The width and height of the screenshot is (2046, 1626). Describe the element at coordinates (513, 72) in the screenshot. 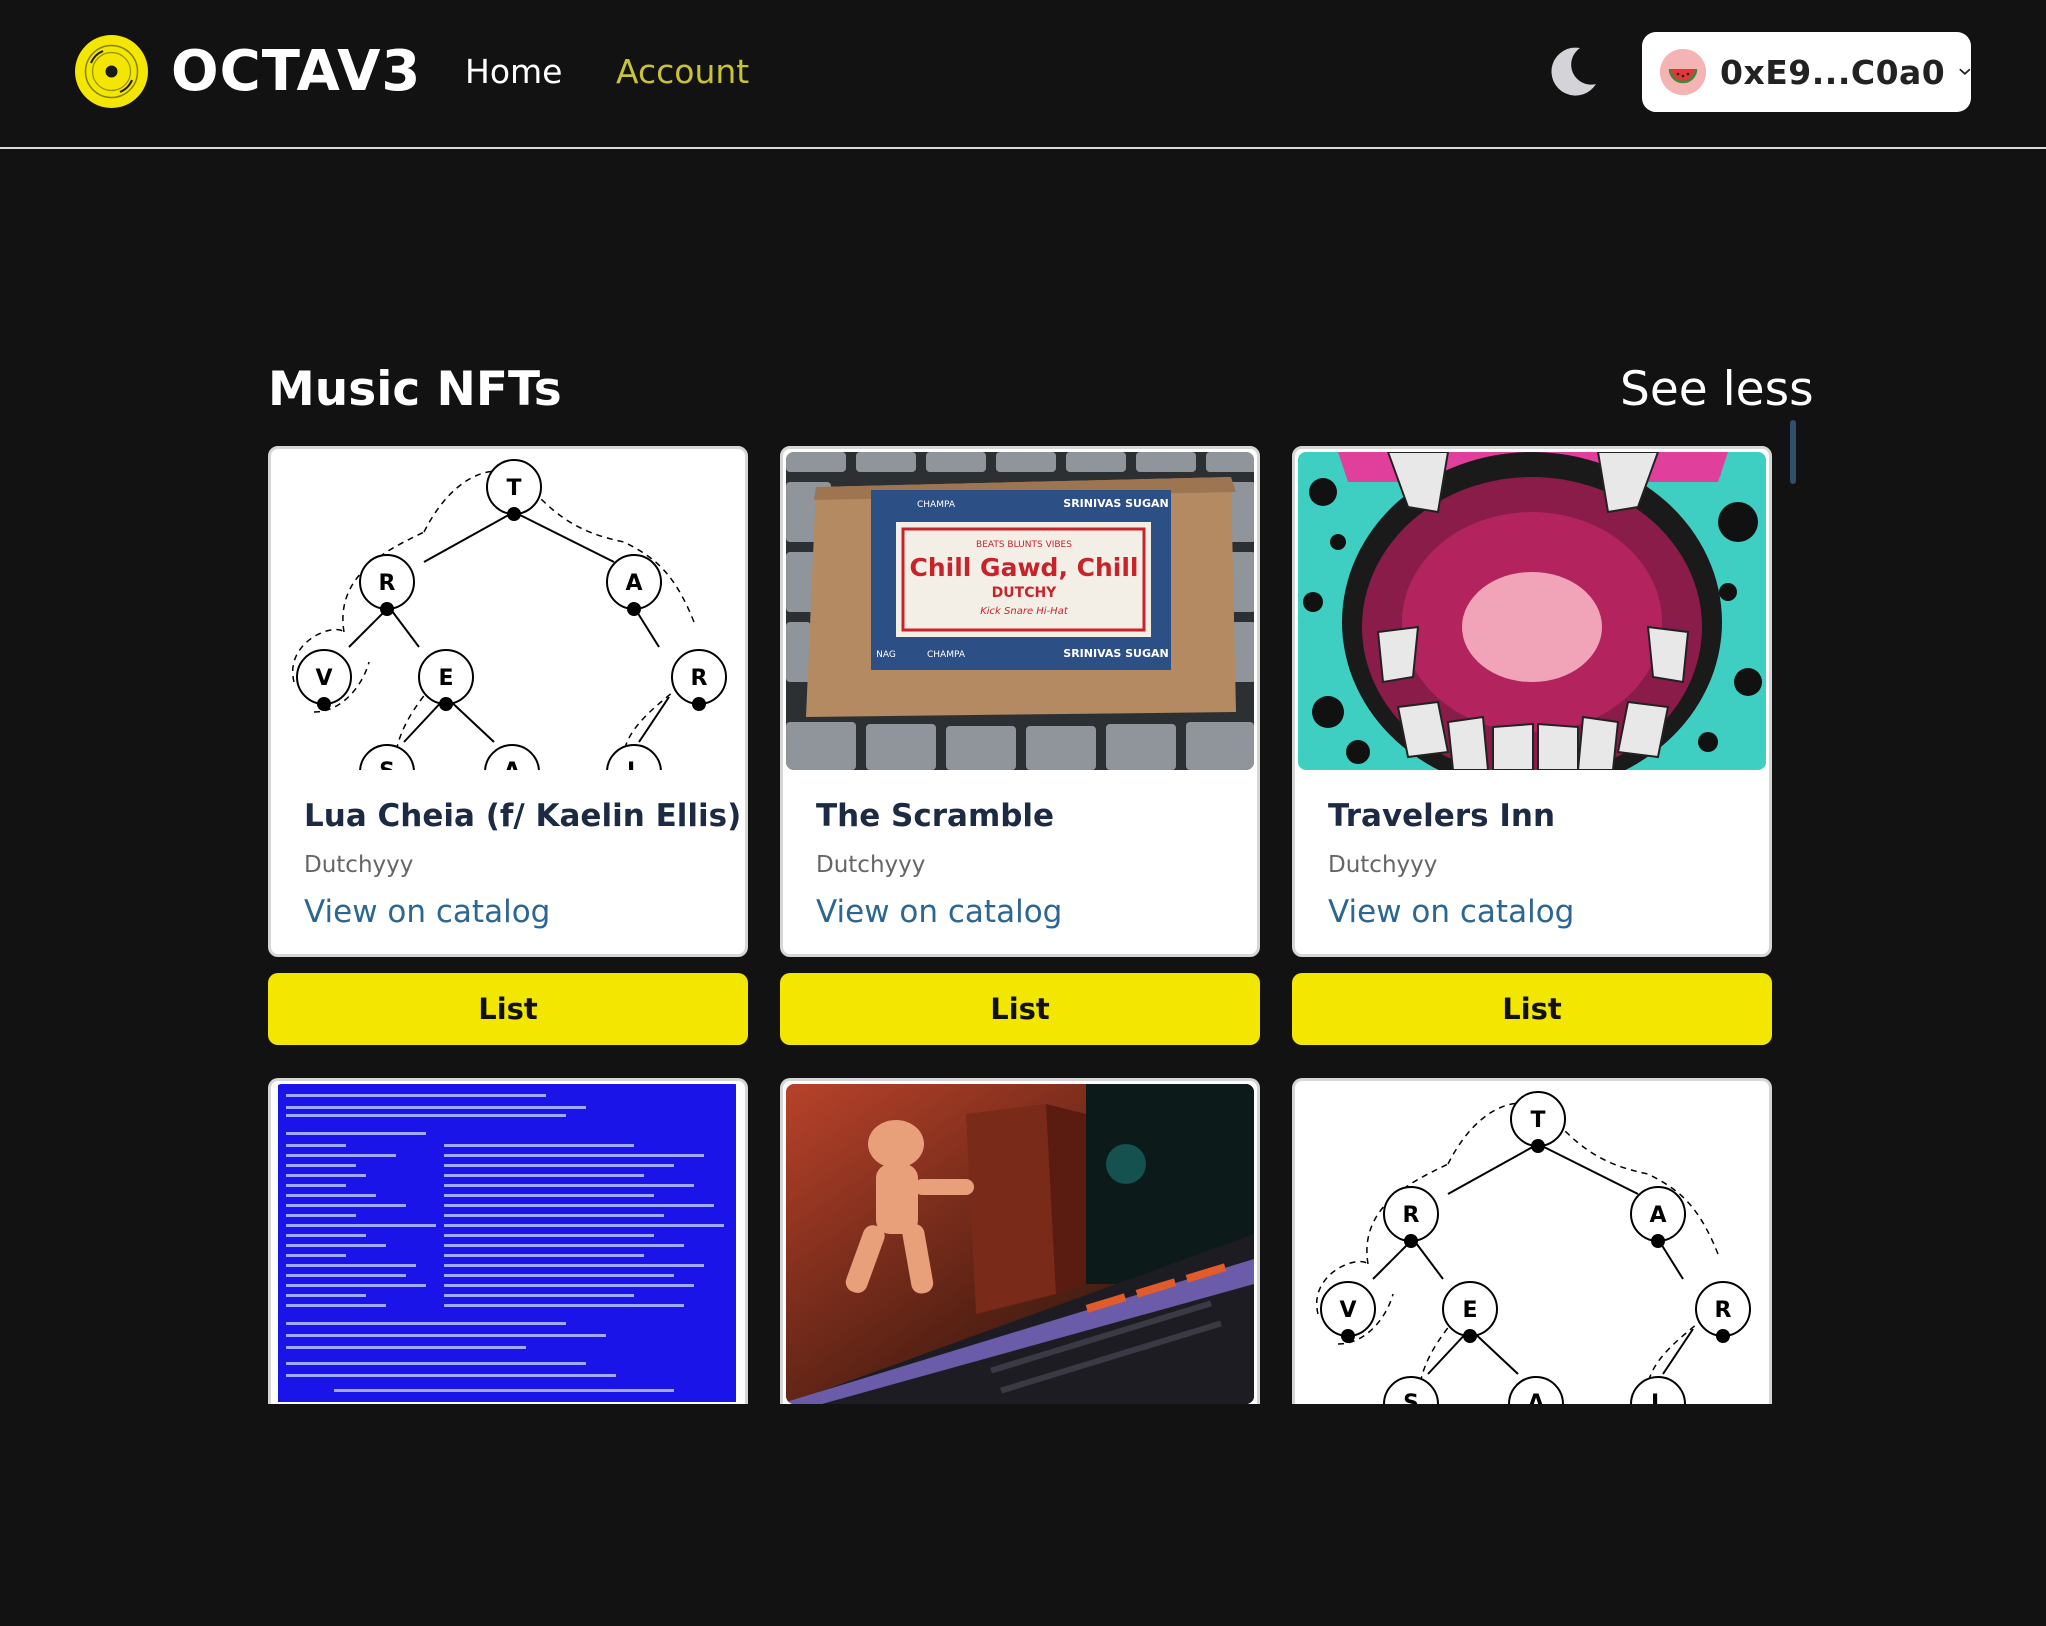

I see `nav-home-link: Home` at that location.